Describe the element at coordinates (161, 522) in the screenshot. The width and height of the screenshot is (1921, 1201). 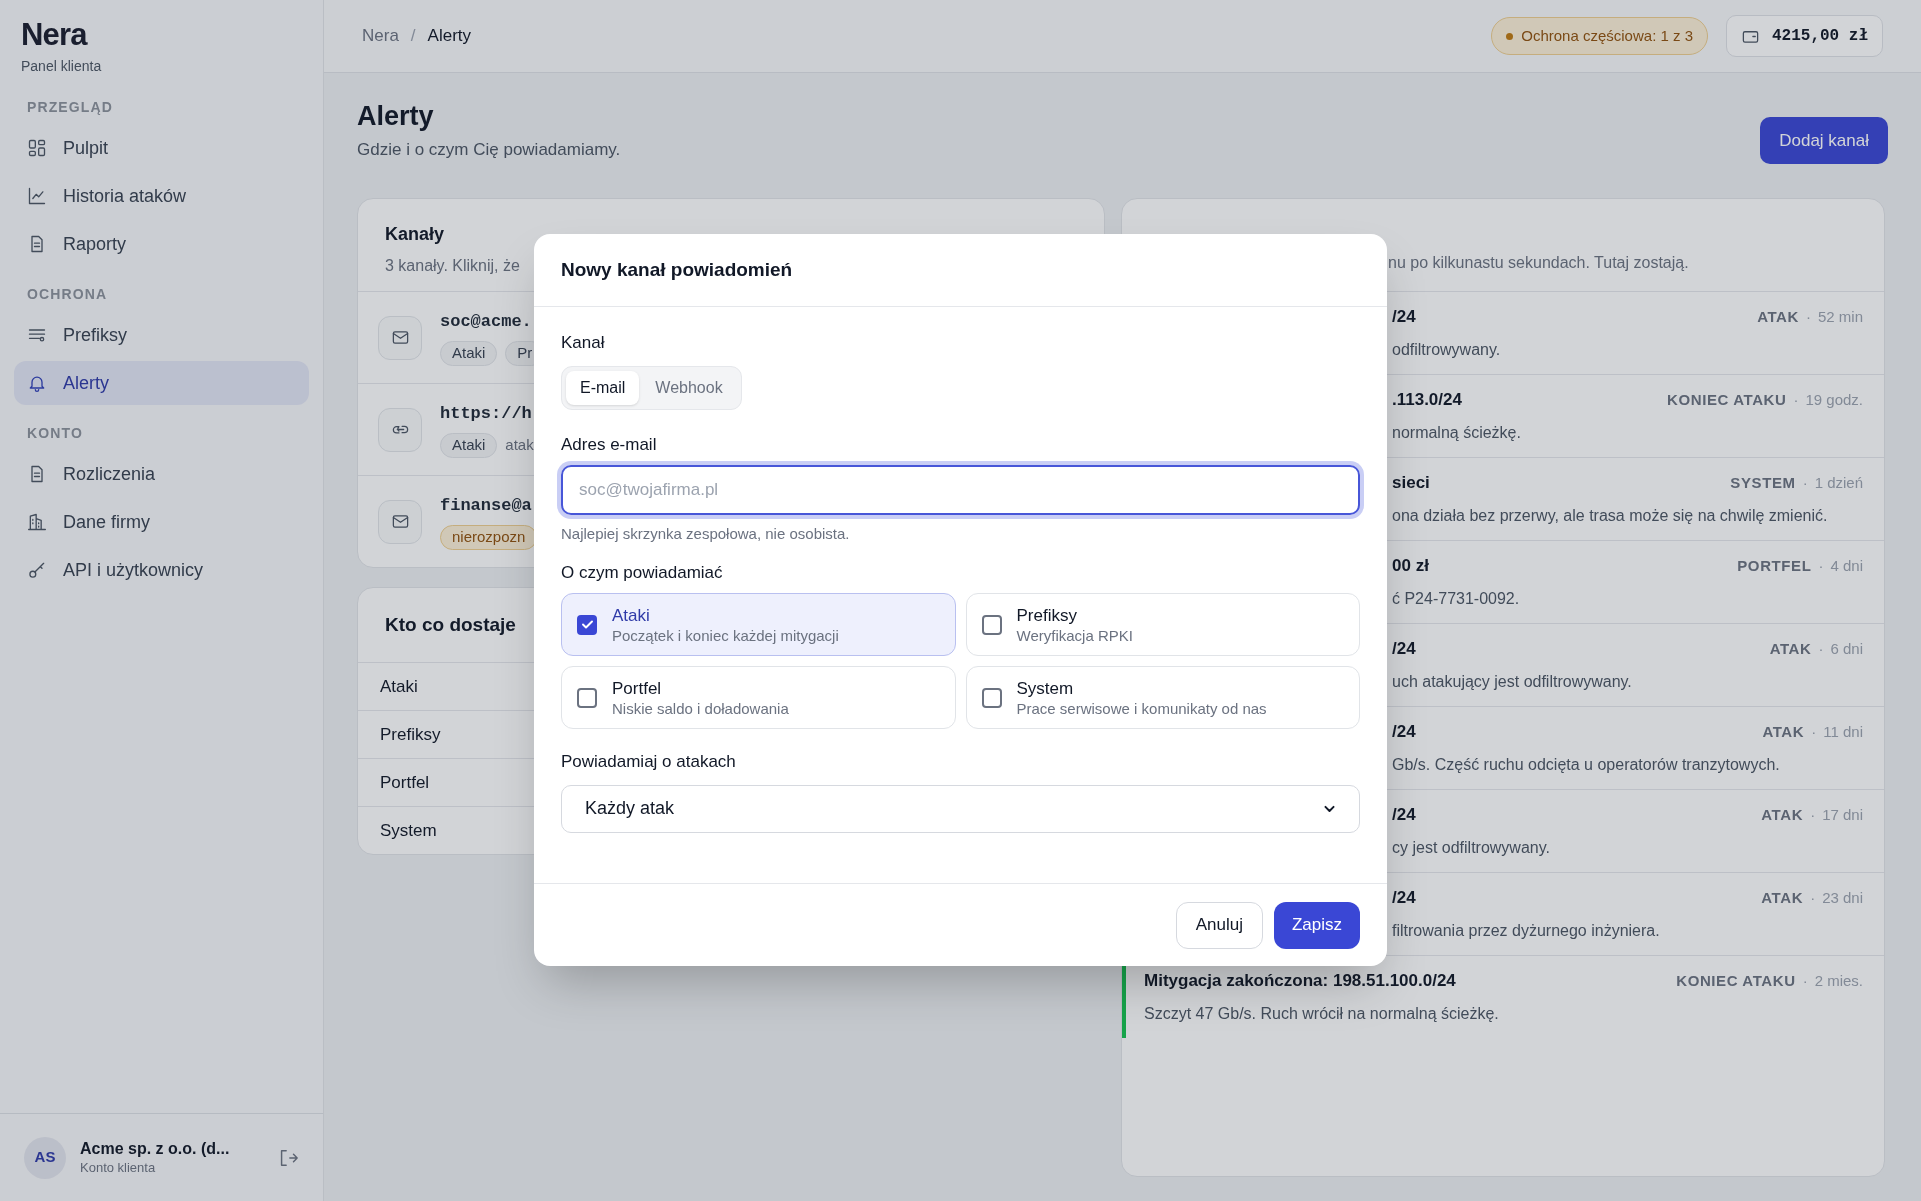
I see `sidebar-item: Dane firmy` at that location.